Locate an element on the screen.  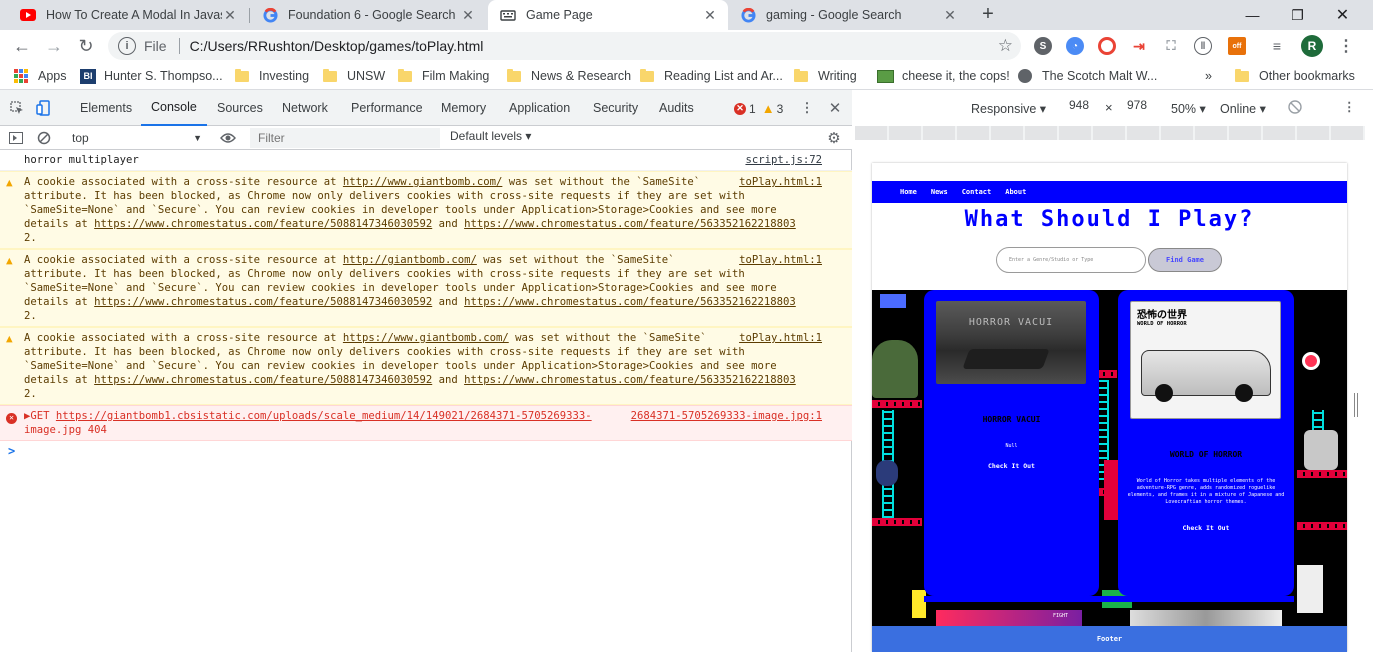
console-source-link: script.js:72 is located at coordinates (783, 160).